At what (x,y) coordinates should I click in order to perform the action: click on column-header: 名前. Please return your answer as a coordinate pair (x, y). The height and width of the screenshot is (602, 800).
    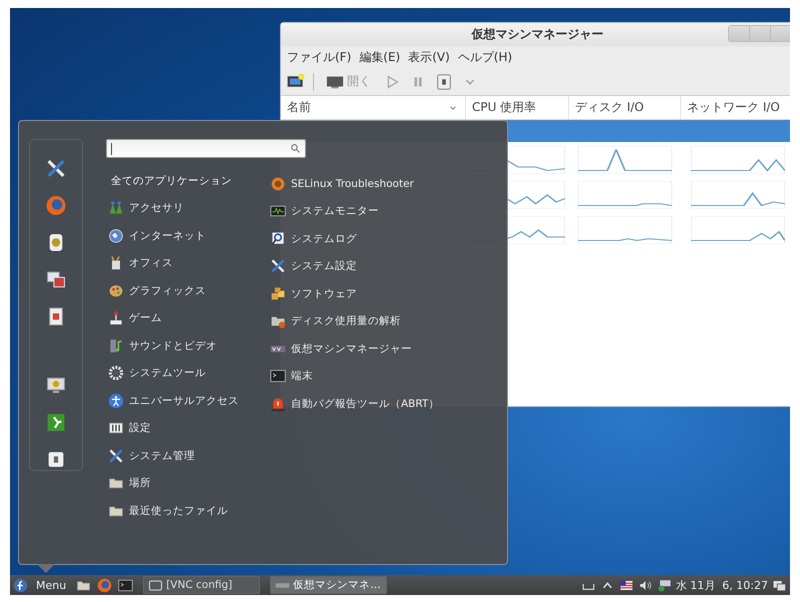
    Looking at the image, I should click on (299, 107).